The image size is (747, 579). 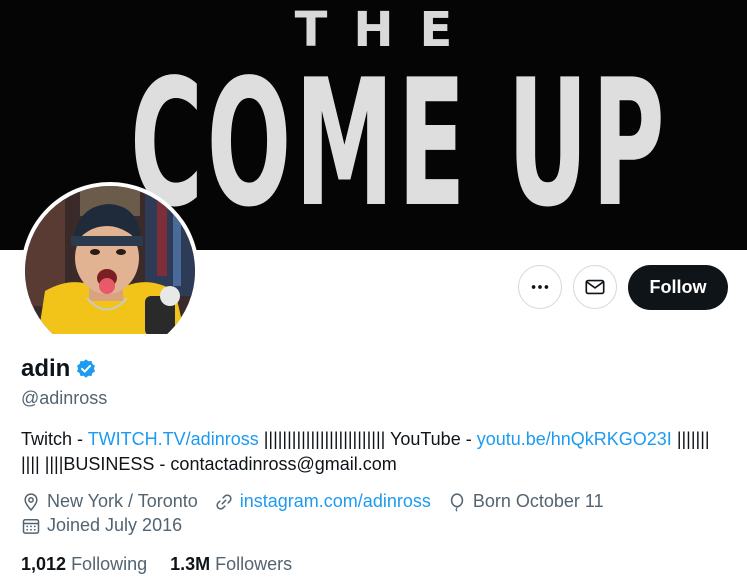 I want to click on birthday-item: Born October 11, so click(x=525, y=501).